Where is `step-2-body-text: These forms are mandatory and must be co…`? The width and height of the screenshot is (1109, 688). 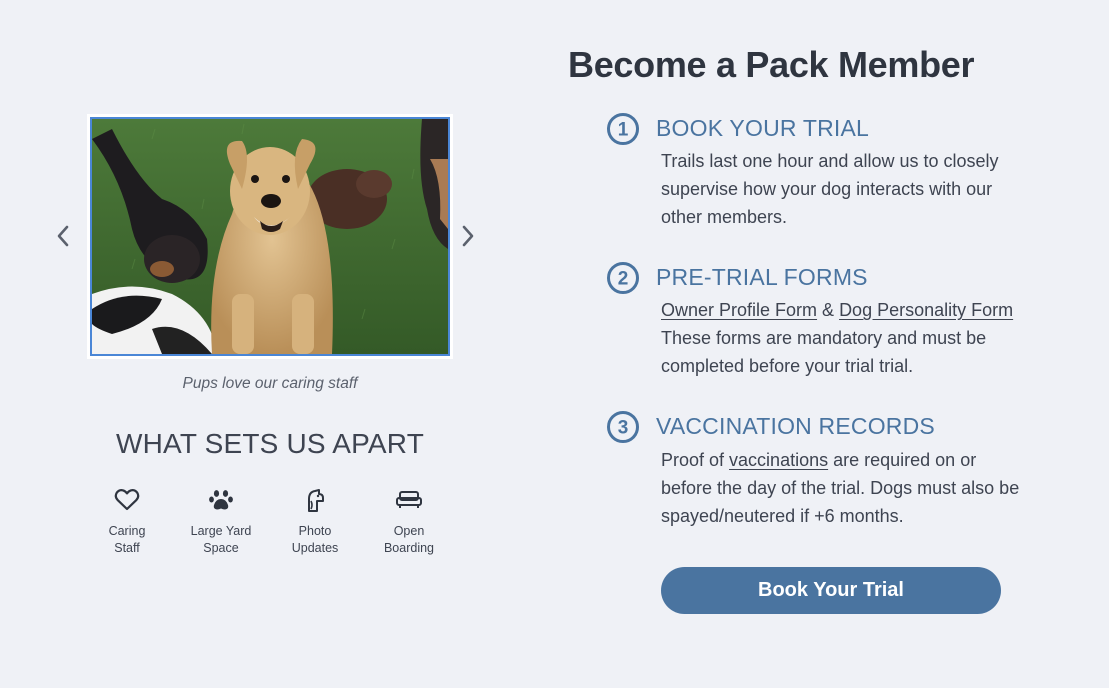
step-2-body-text: These forms are mandatory and must be co… is located at coordinates (824, 352).